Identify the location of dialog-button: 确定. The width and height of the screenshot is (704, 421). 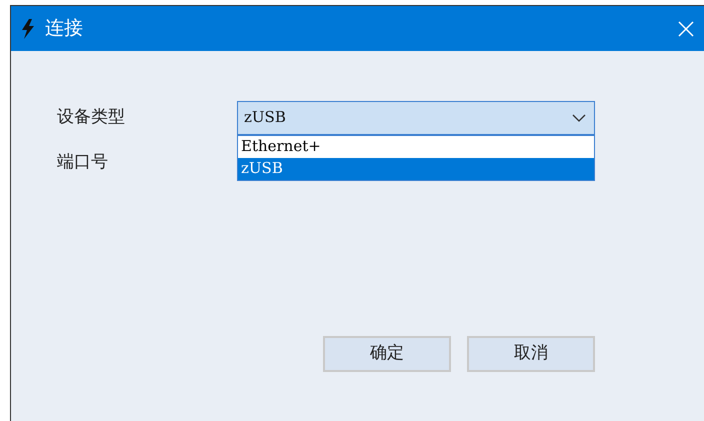
(387, 354).